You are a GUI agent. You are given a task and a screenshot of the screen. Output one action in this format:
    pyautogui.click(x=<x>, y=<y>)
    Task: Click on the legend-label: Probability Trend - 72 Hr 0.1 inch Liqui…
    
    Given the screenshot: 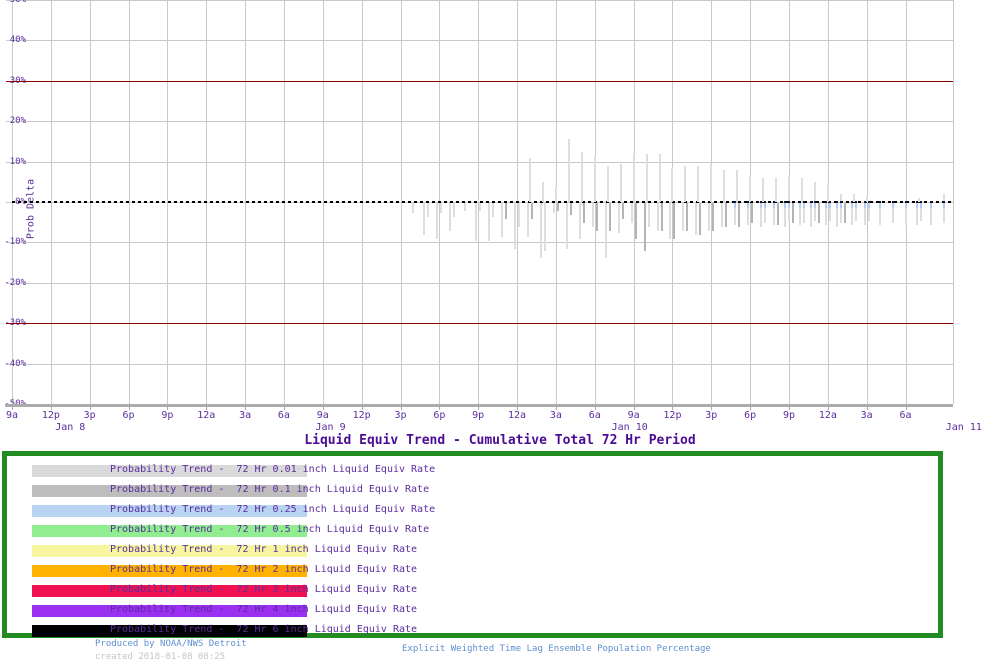 What is the action you would take?
    pyautogui.click(x=270, y=489)
    